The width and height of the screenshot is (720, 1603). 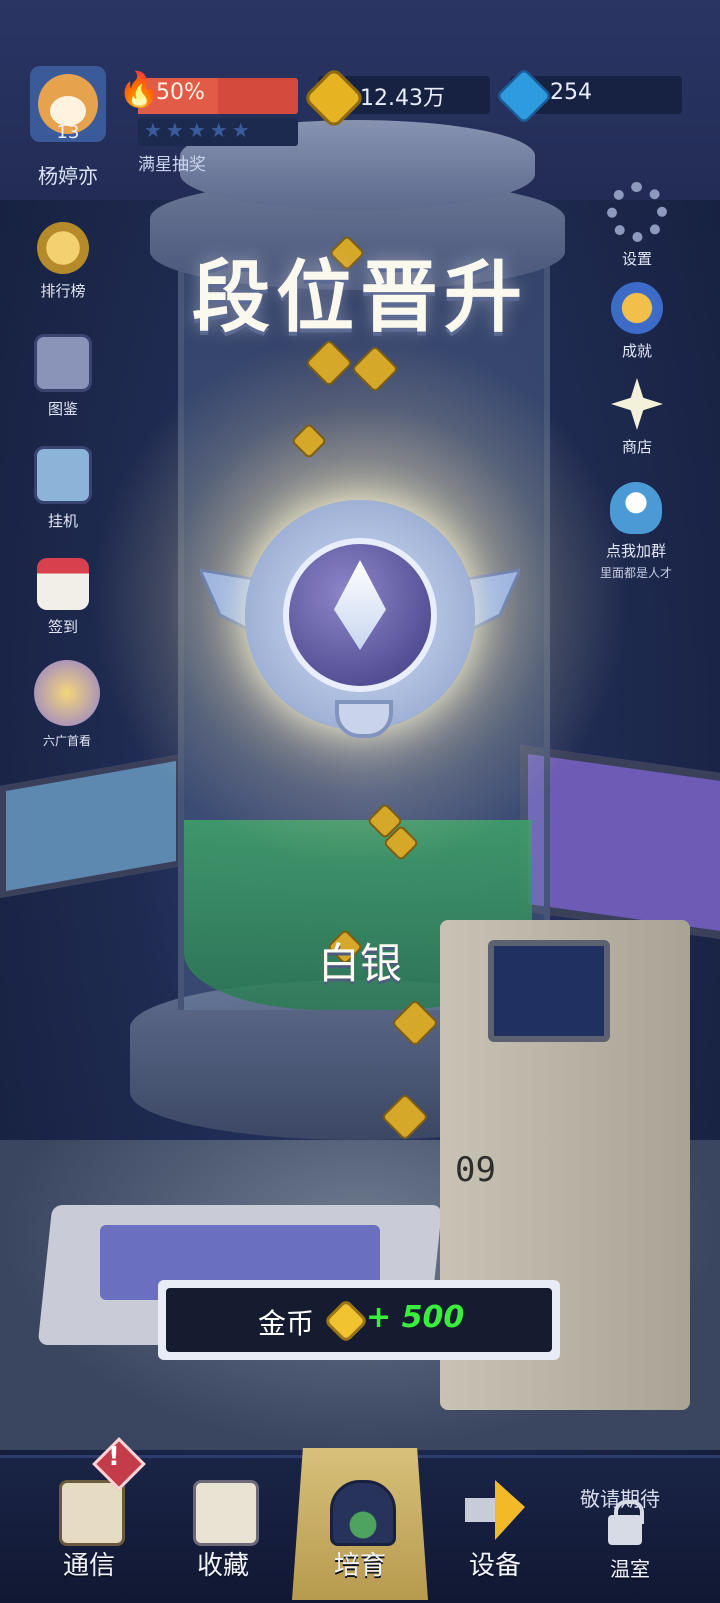 What do you see at coordinates (630, 1569) in the screenshot?
I see `nav-greenhouse-label: 温室` at bounding box center [630, 1569].